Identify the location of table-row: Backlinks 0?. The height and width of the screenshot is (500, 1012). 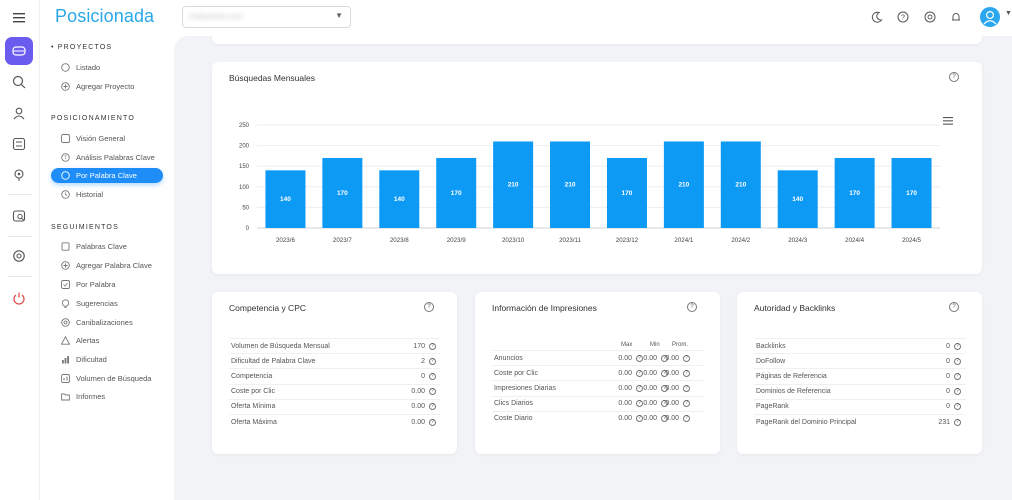
(860, 345).